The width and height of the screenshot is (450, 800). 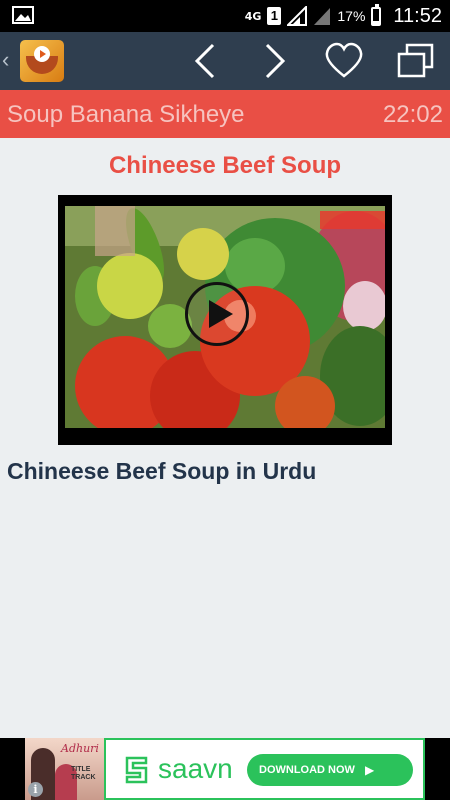 I want to click on status-icons: 4G 1 17% 11:52, so click(x=343, y=16).